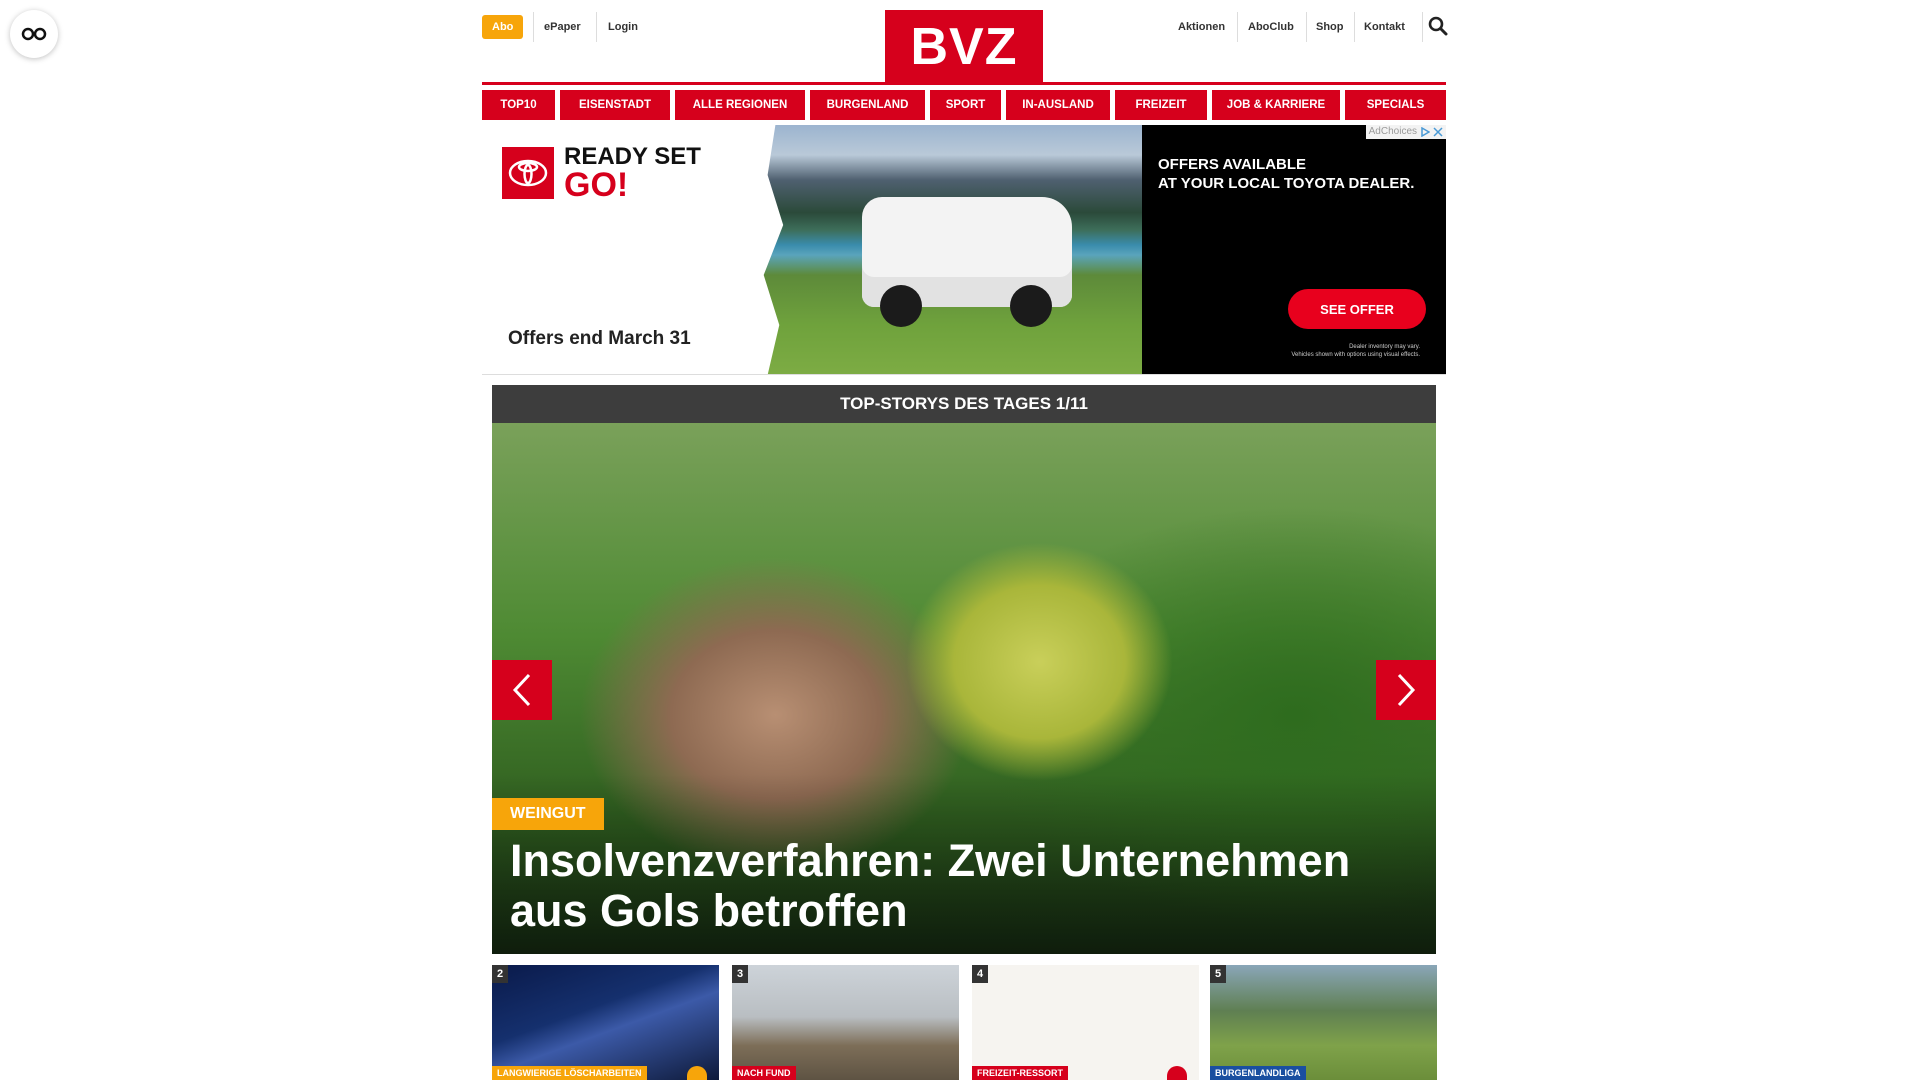 The height and width of the screenshot is (1080, 1920). I want to click on abo-button: Abo, so click(503, 27).